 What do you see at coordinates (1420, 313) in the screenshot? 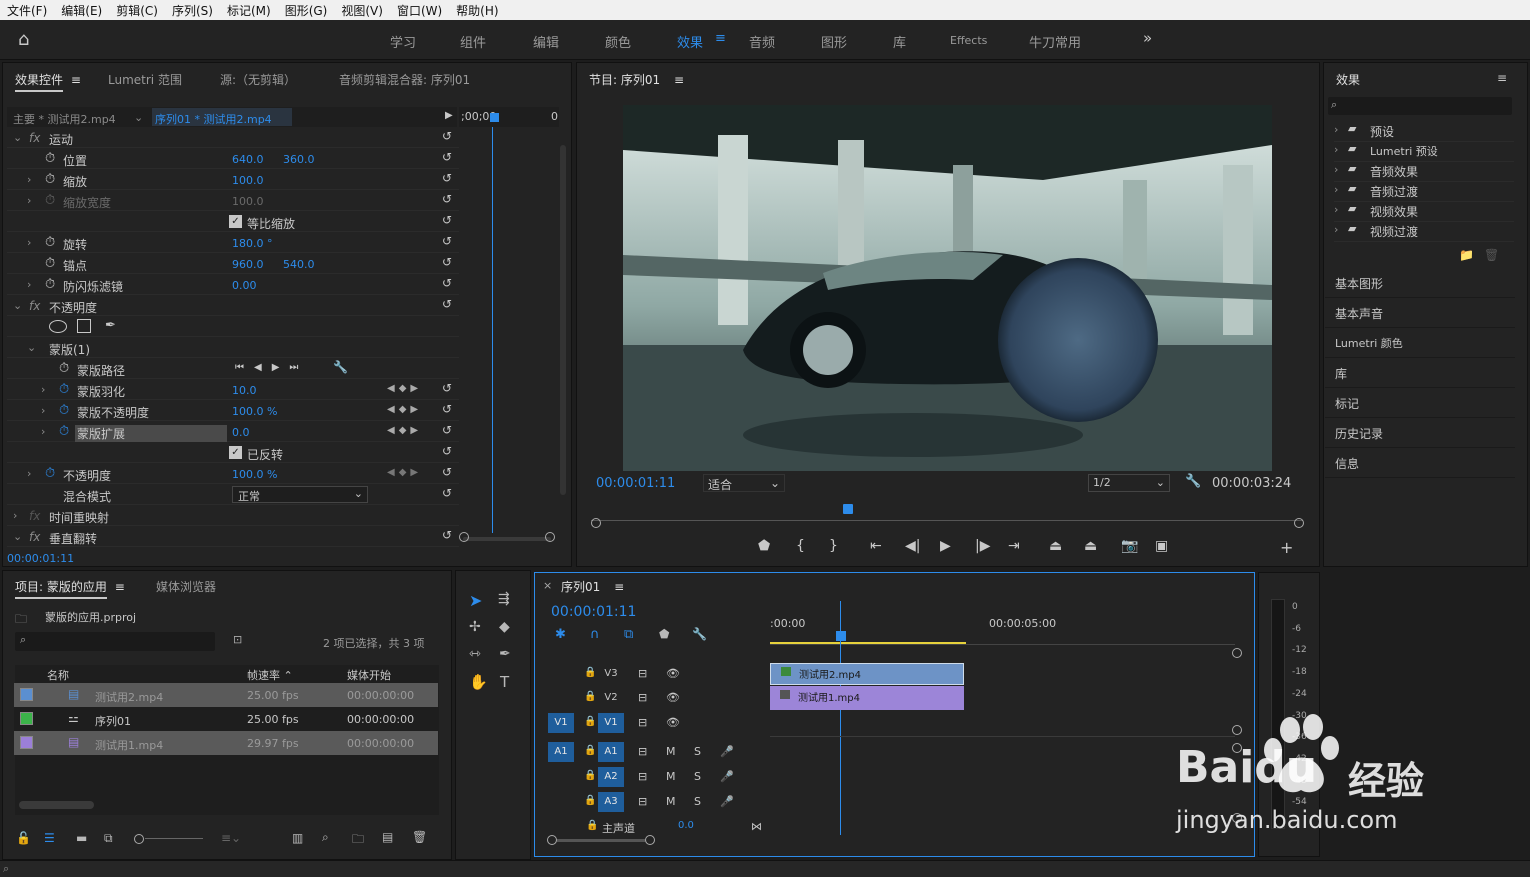
I see `section-1: 基本声音` at bounding box center [1420, 313].